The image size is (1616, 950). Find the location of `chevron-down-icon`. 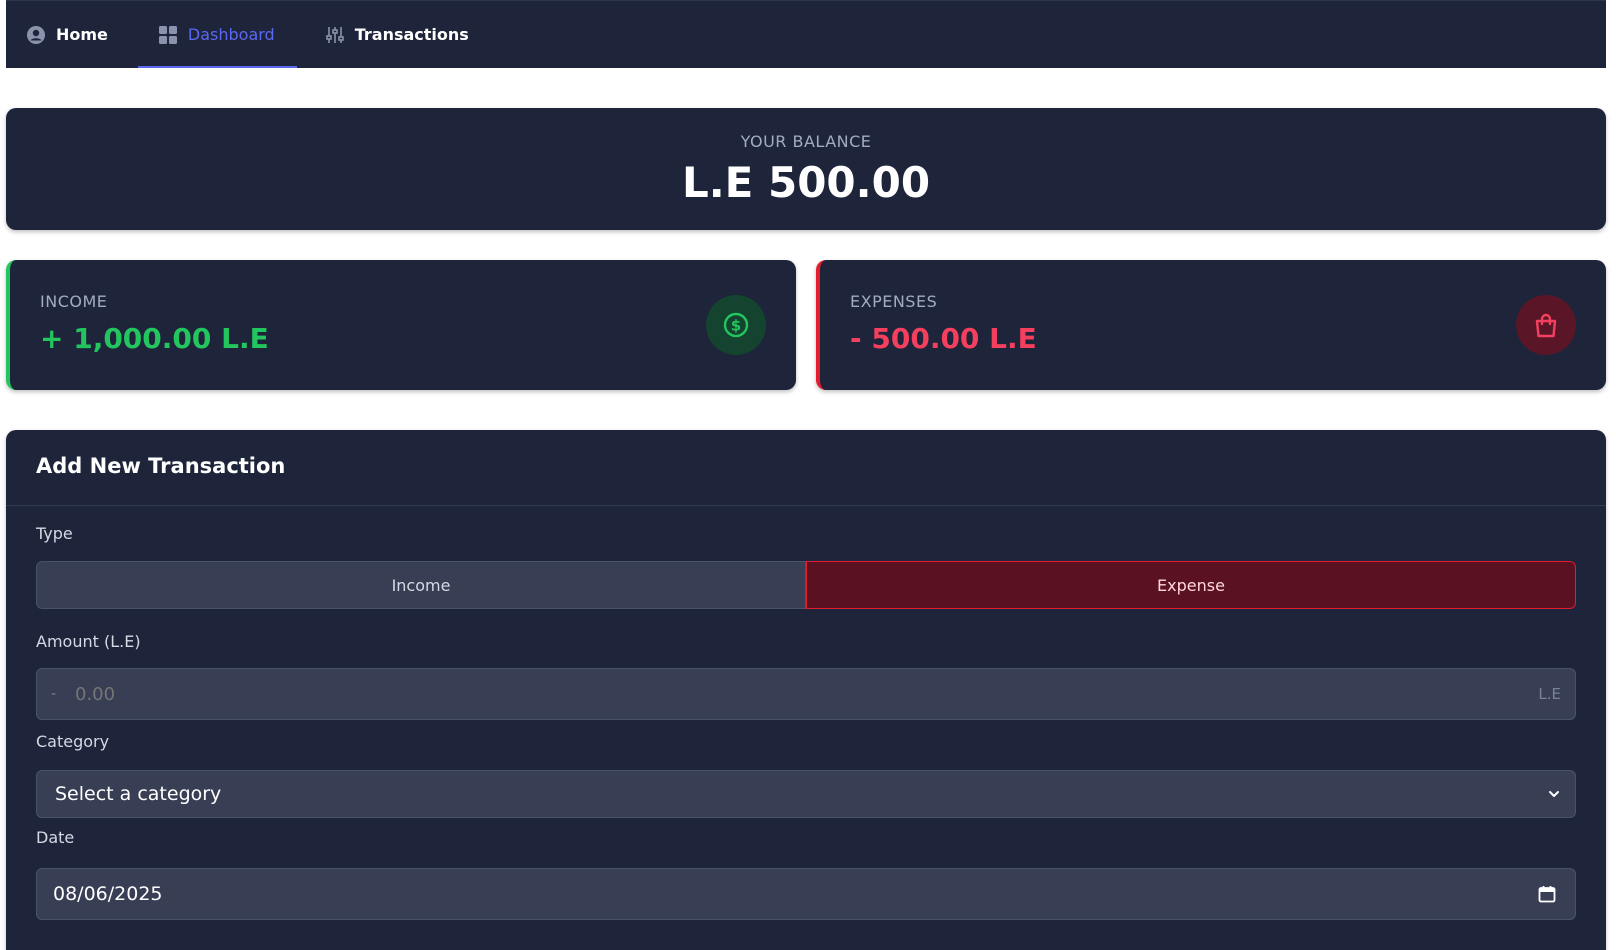

chevron-down-icon is located at coordinates (1554, 794).